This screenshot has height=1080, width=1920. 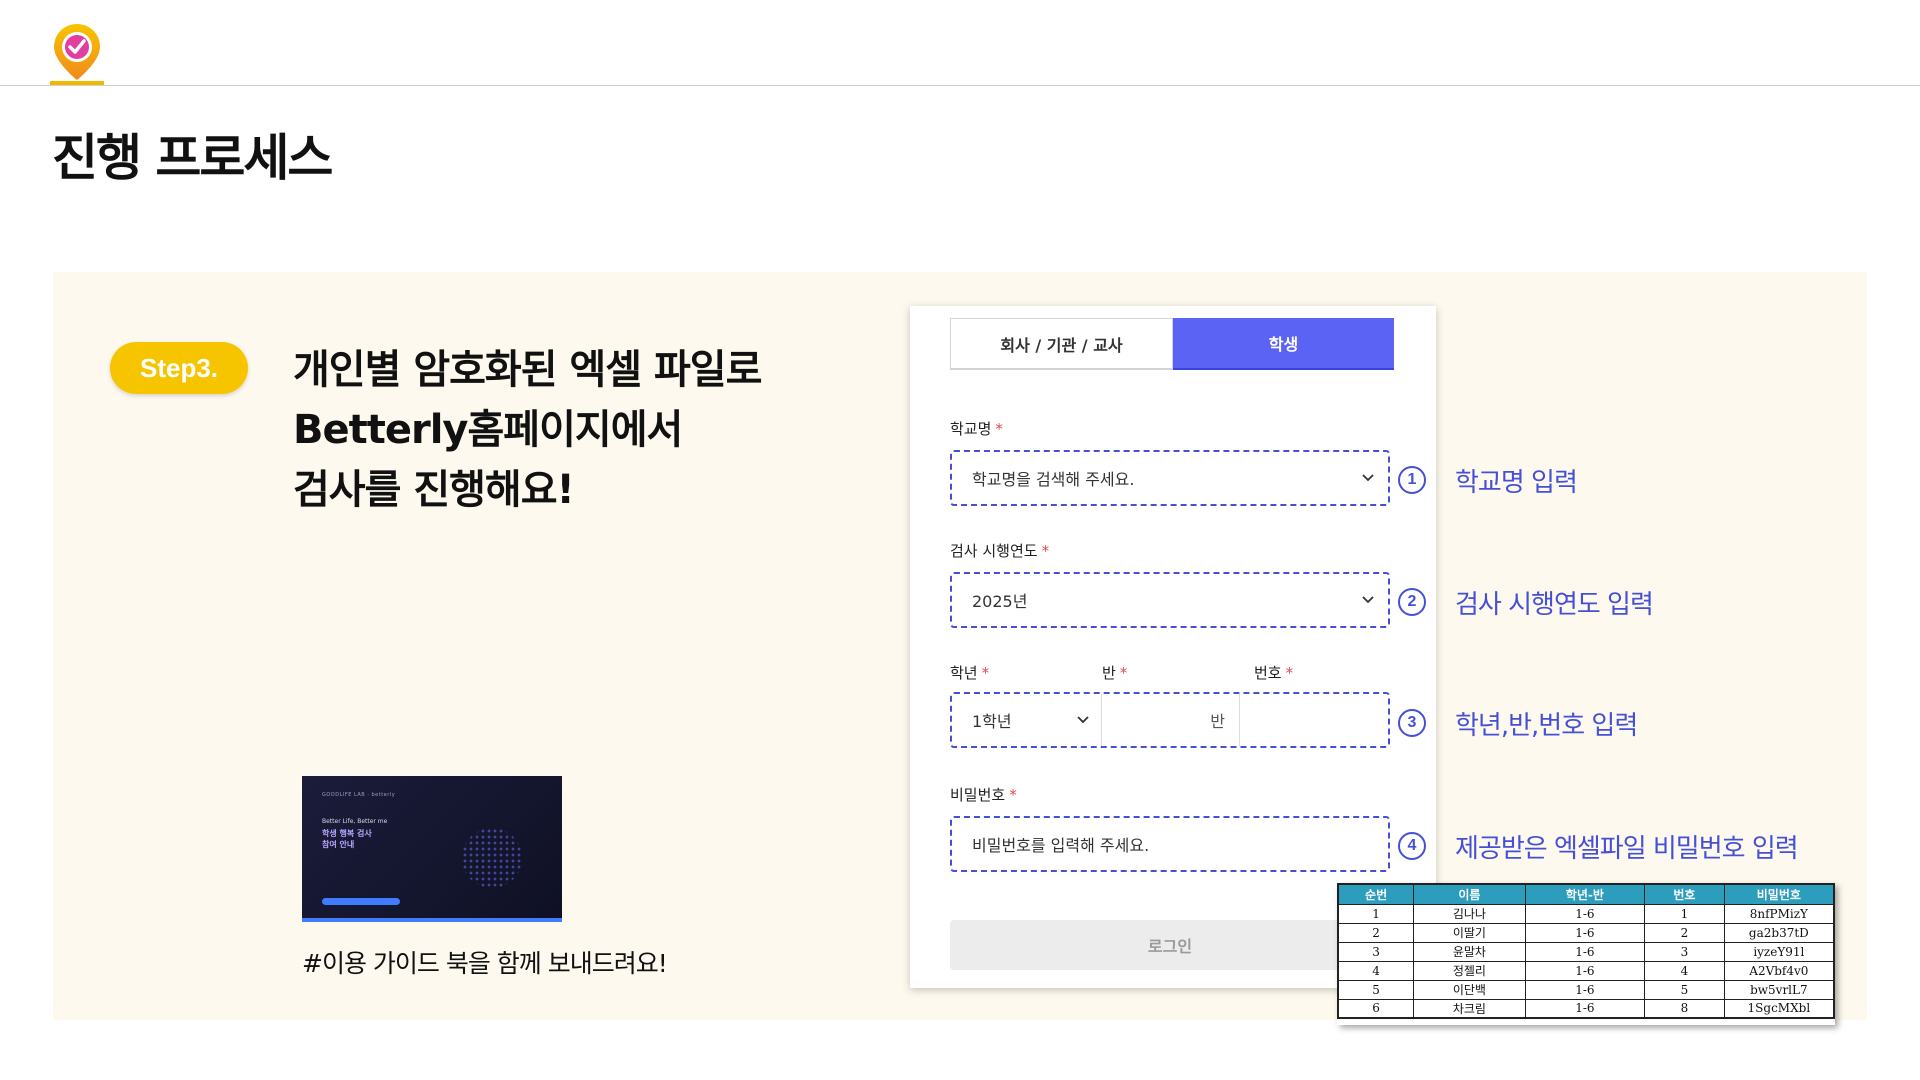 I want to click on step-number-badge: 4, so click(x=1412, y=846).